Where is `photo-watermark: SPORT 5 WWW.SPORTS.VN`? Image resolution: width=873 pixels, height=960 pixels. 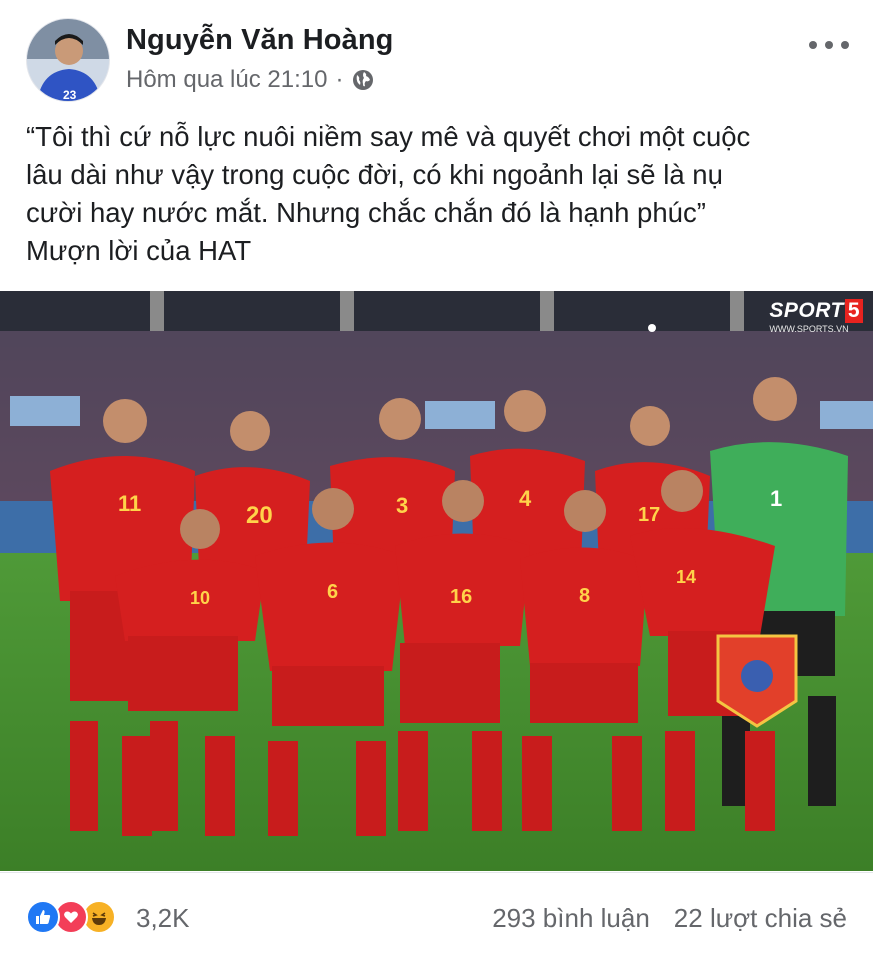
photo-watermark: SPORT 5 WWW.SPORTS.VN is located at coordinates (816, 316).